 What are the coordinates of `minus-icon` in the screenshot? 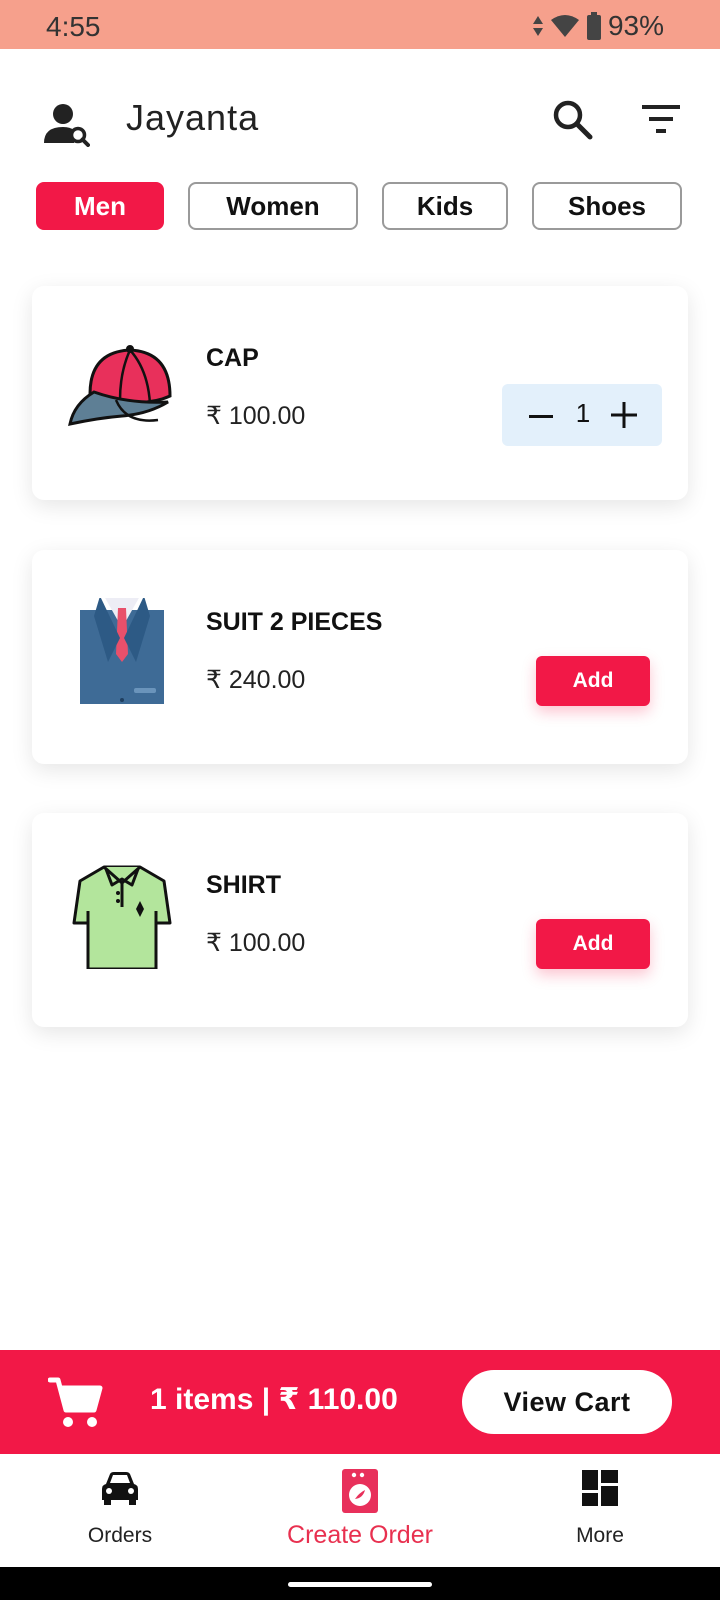 It's located at (541, 416).